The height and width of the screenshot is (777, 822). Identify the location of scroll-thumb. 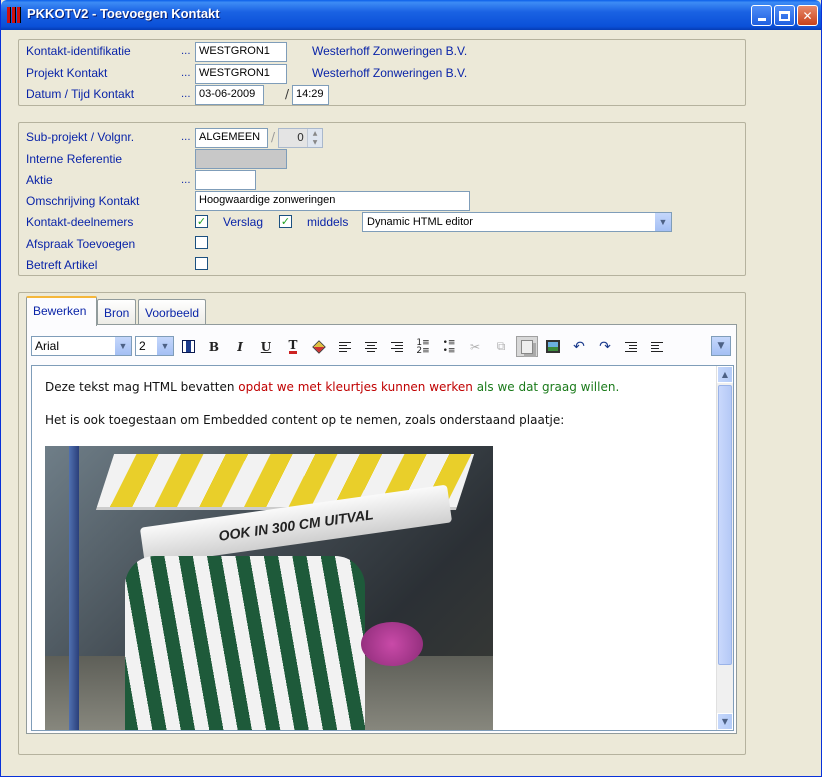
(725, 525).